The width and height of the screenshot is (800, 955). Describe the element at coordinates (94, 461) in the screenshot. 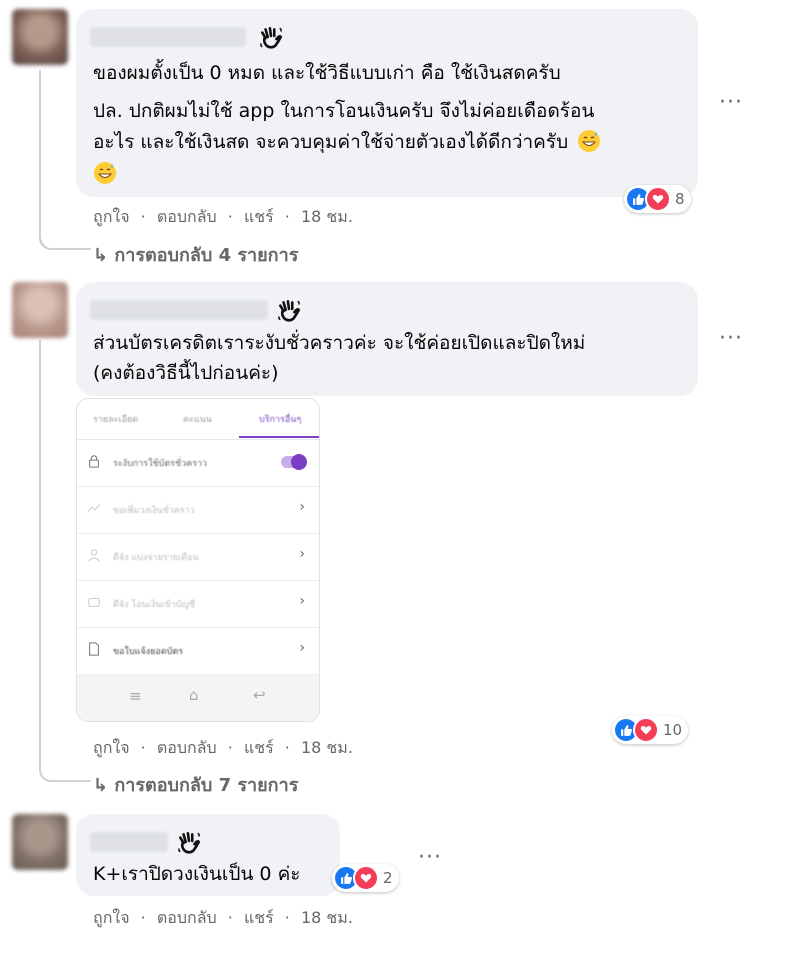

I see `lock-icon` at that location.